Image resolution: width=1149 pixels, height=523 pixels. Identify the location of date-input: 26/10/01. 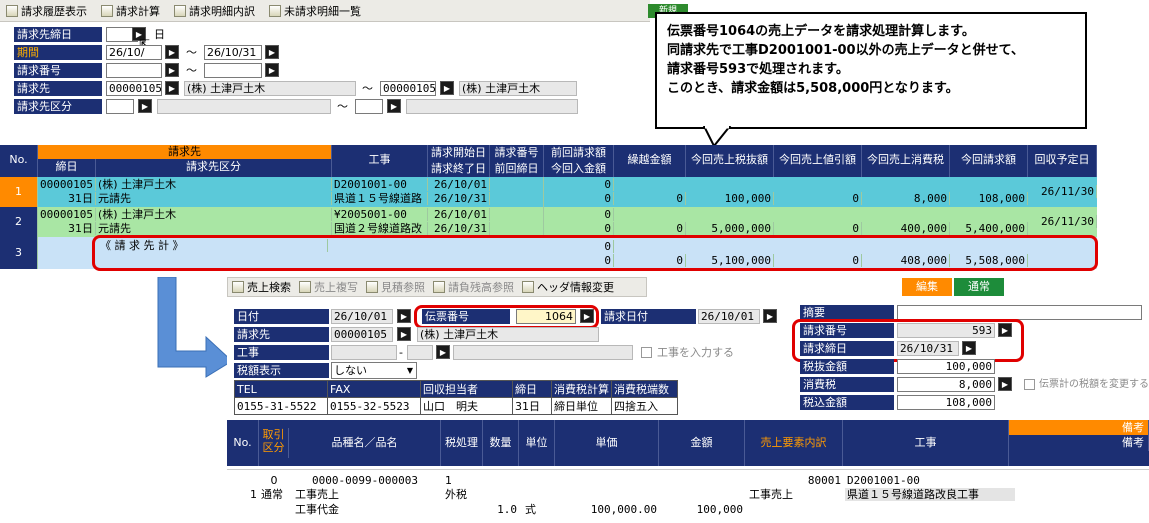
(362, 316).